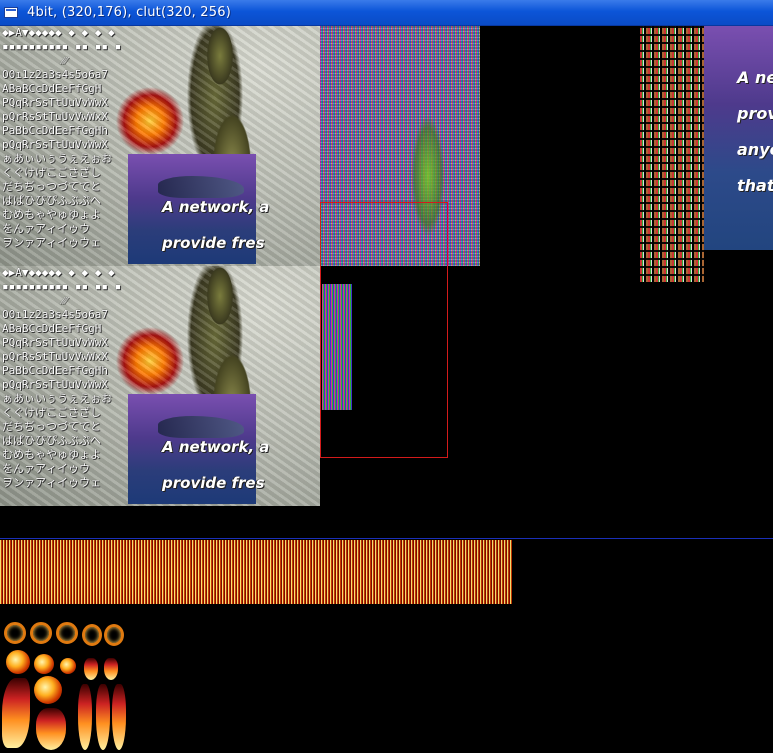  I want to click on glitch-strip, so click(337, 347).